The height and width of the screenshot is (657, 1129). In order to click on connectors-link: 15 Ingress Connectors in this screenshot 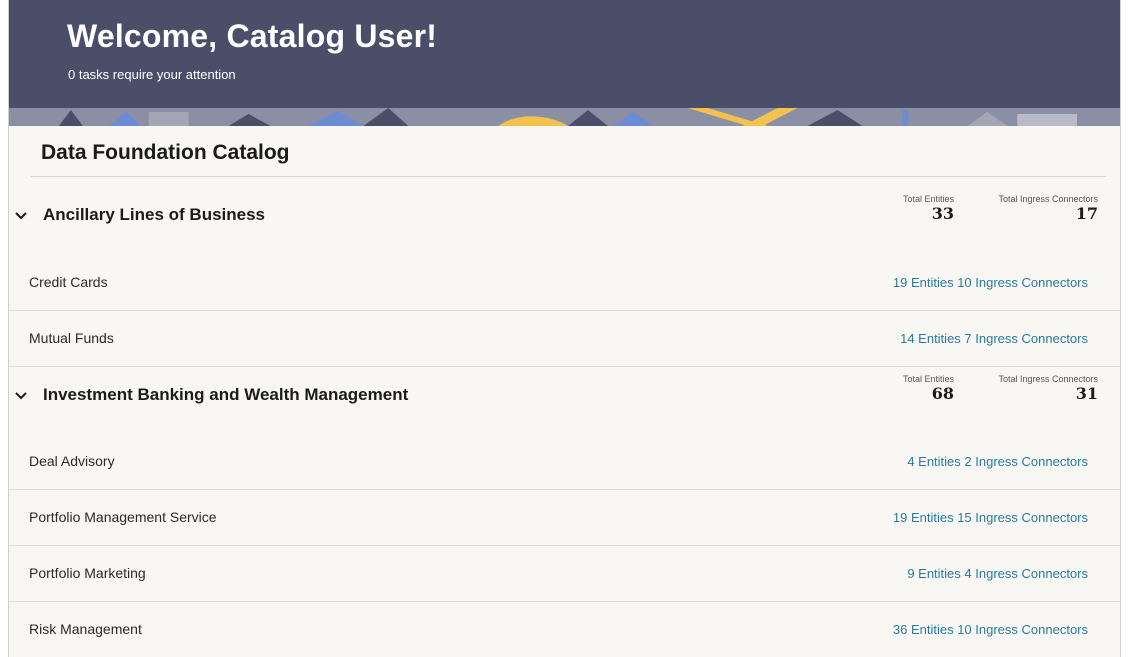, I will do `click(1022, 517)`.